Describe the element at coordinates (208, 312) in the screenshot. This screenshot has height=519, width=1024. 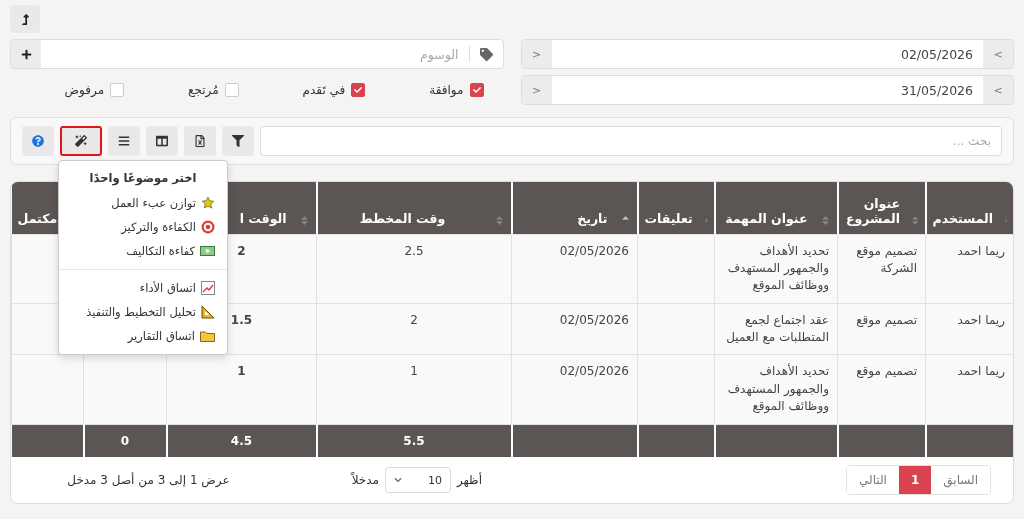
I see `ruler-icon` at that location.